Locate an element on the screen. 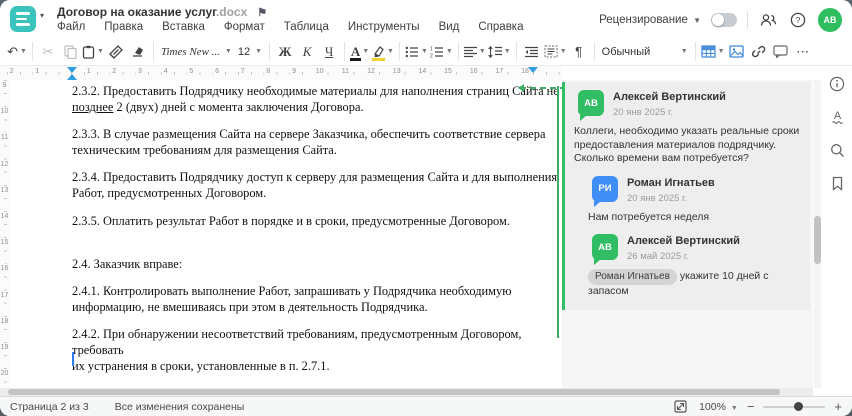 The width and height of the screenshot is (852, 416). menu-tools: Инструменты is located at coordinates (384, 27).